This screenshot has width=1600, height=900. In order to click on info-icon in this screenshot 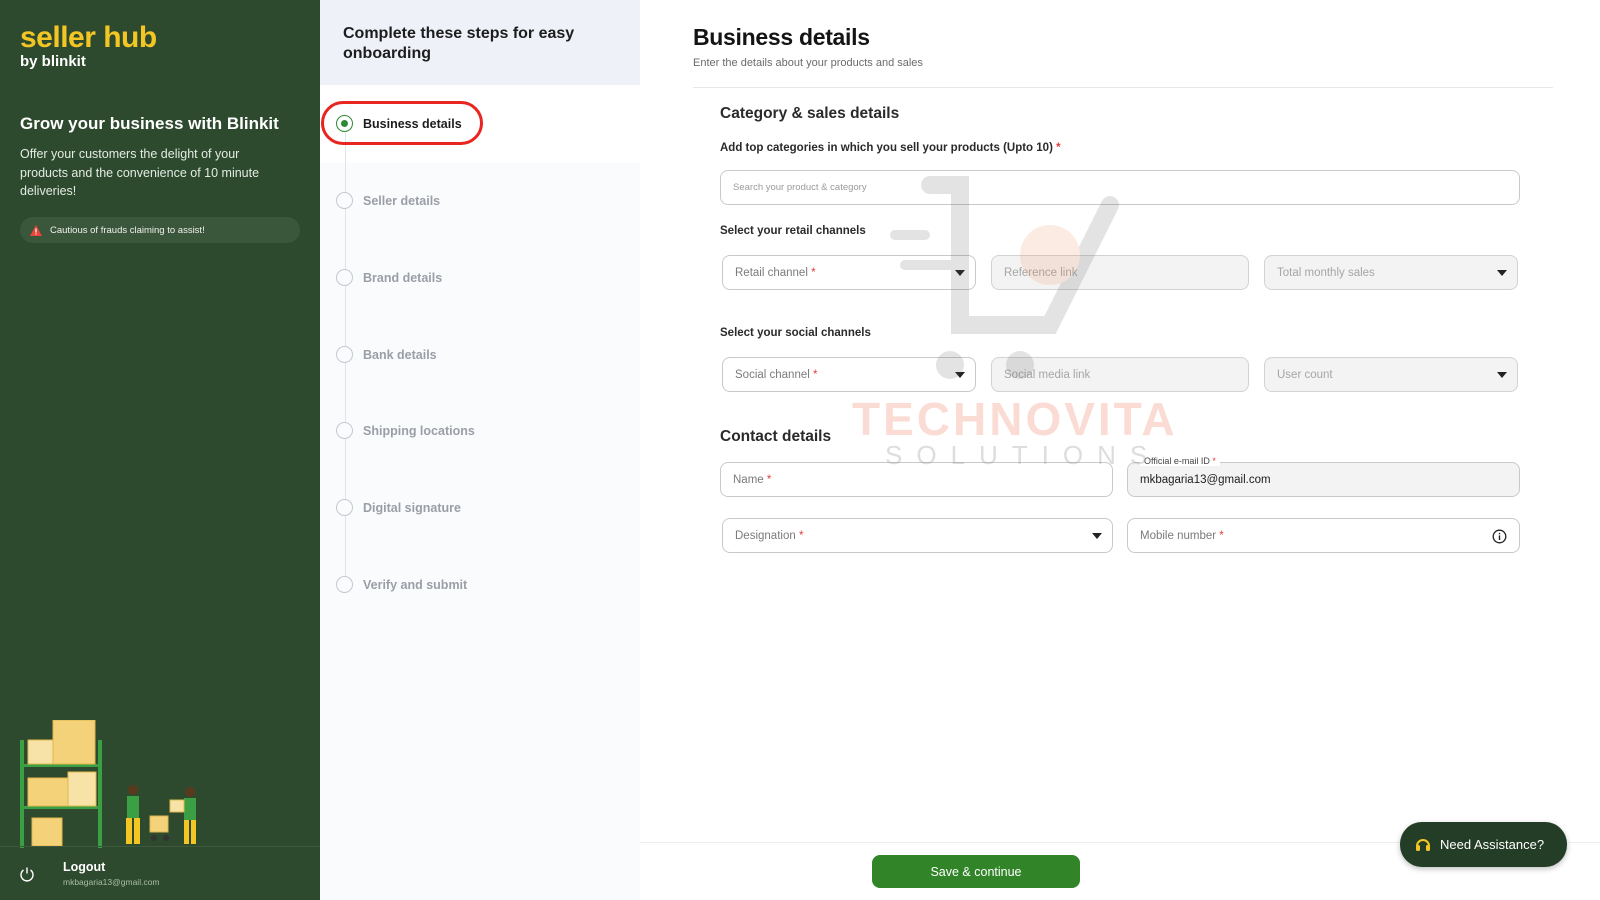, I will do `click(1499, 536)`.